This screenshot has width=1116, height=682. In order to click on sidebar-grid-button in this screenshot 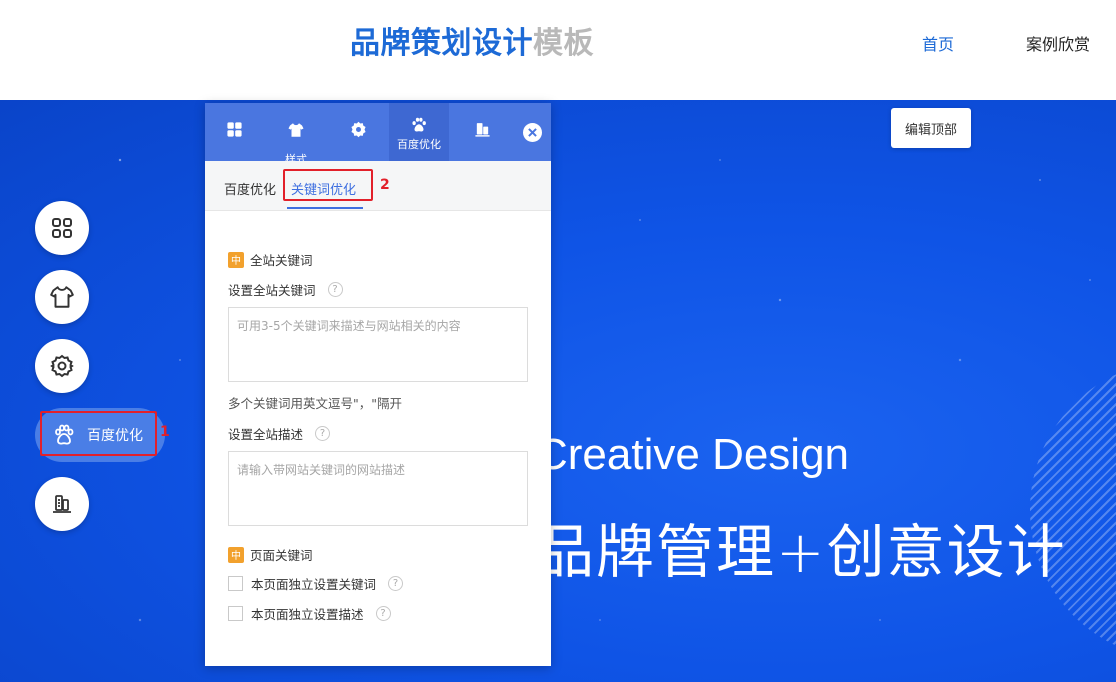, I will do `click(62, 228)`.